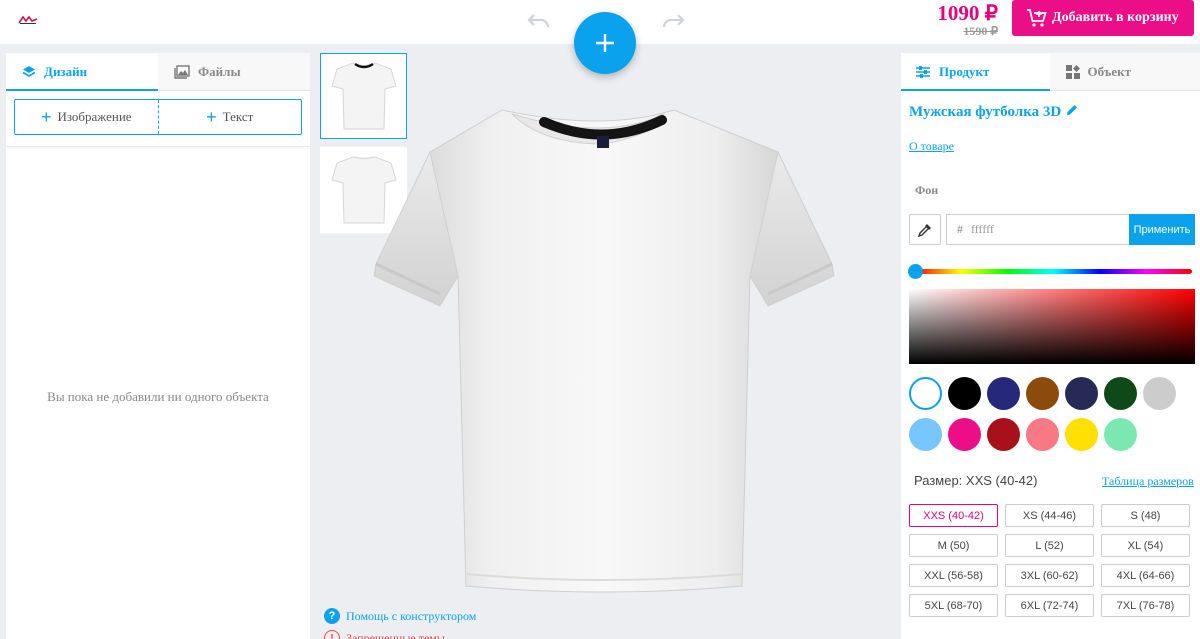 The width and height of the screenshot is (1200, 639). I want to click on forbidden-topics-link: ! Запрещенные темы, so click(384, 634).